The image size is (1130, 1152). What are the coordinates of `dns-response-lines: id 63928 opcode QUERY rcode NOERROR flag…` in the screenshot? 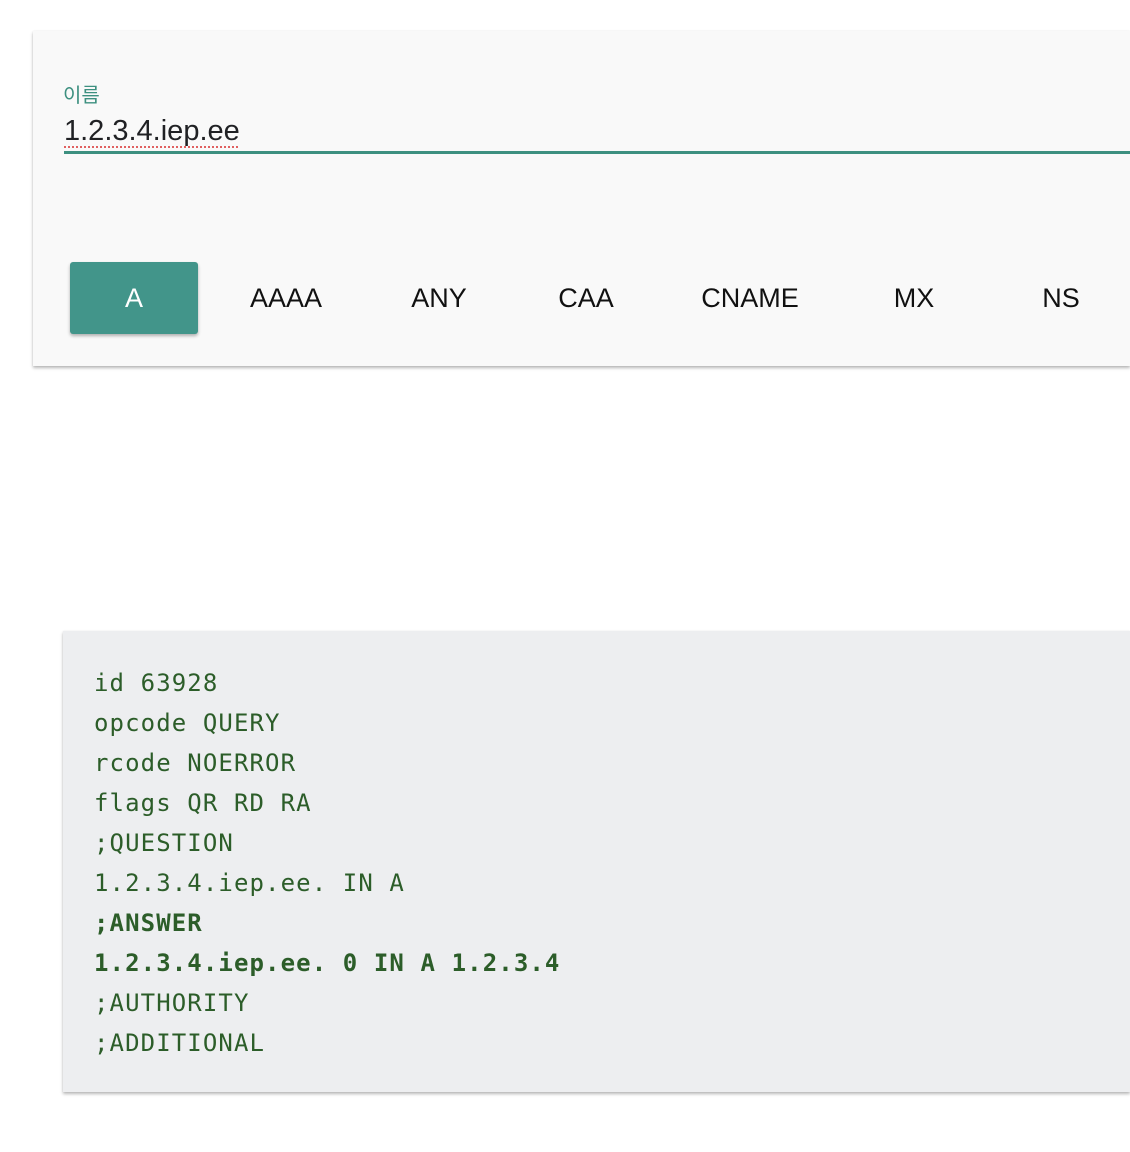 It's located at (327, 863).